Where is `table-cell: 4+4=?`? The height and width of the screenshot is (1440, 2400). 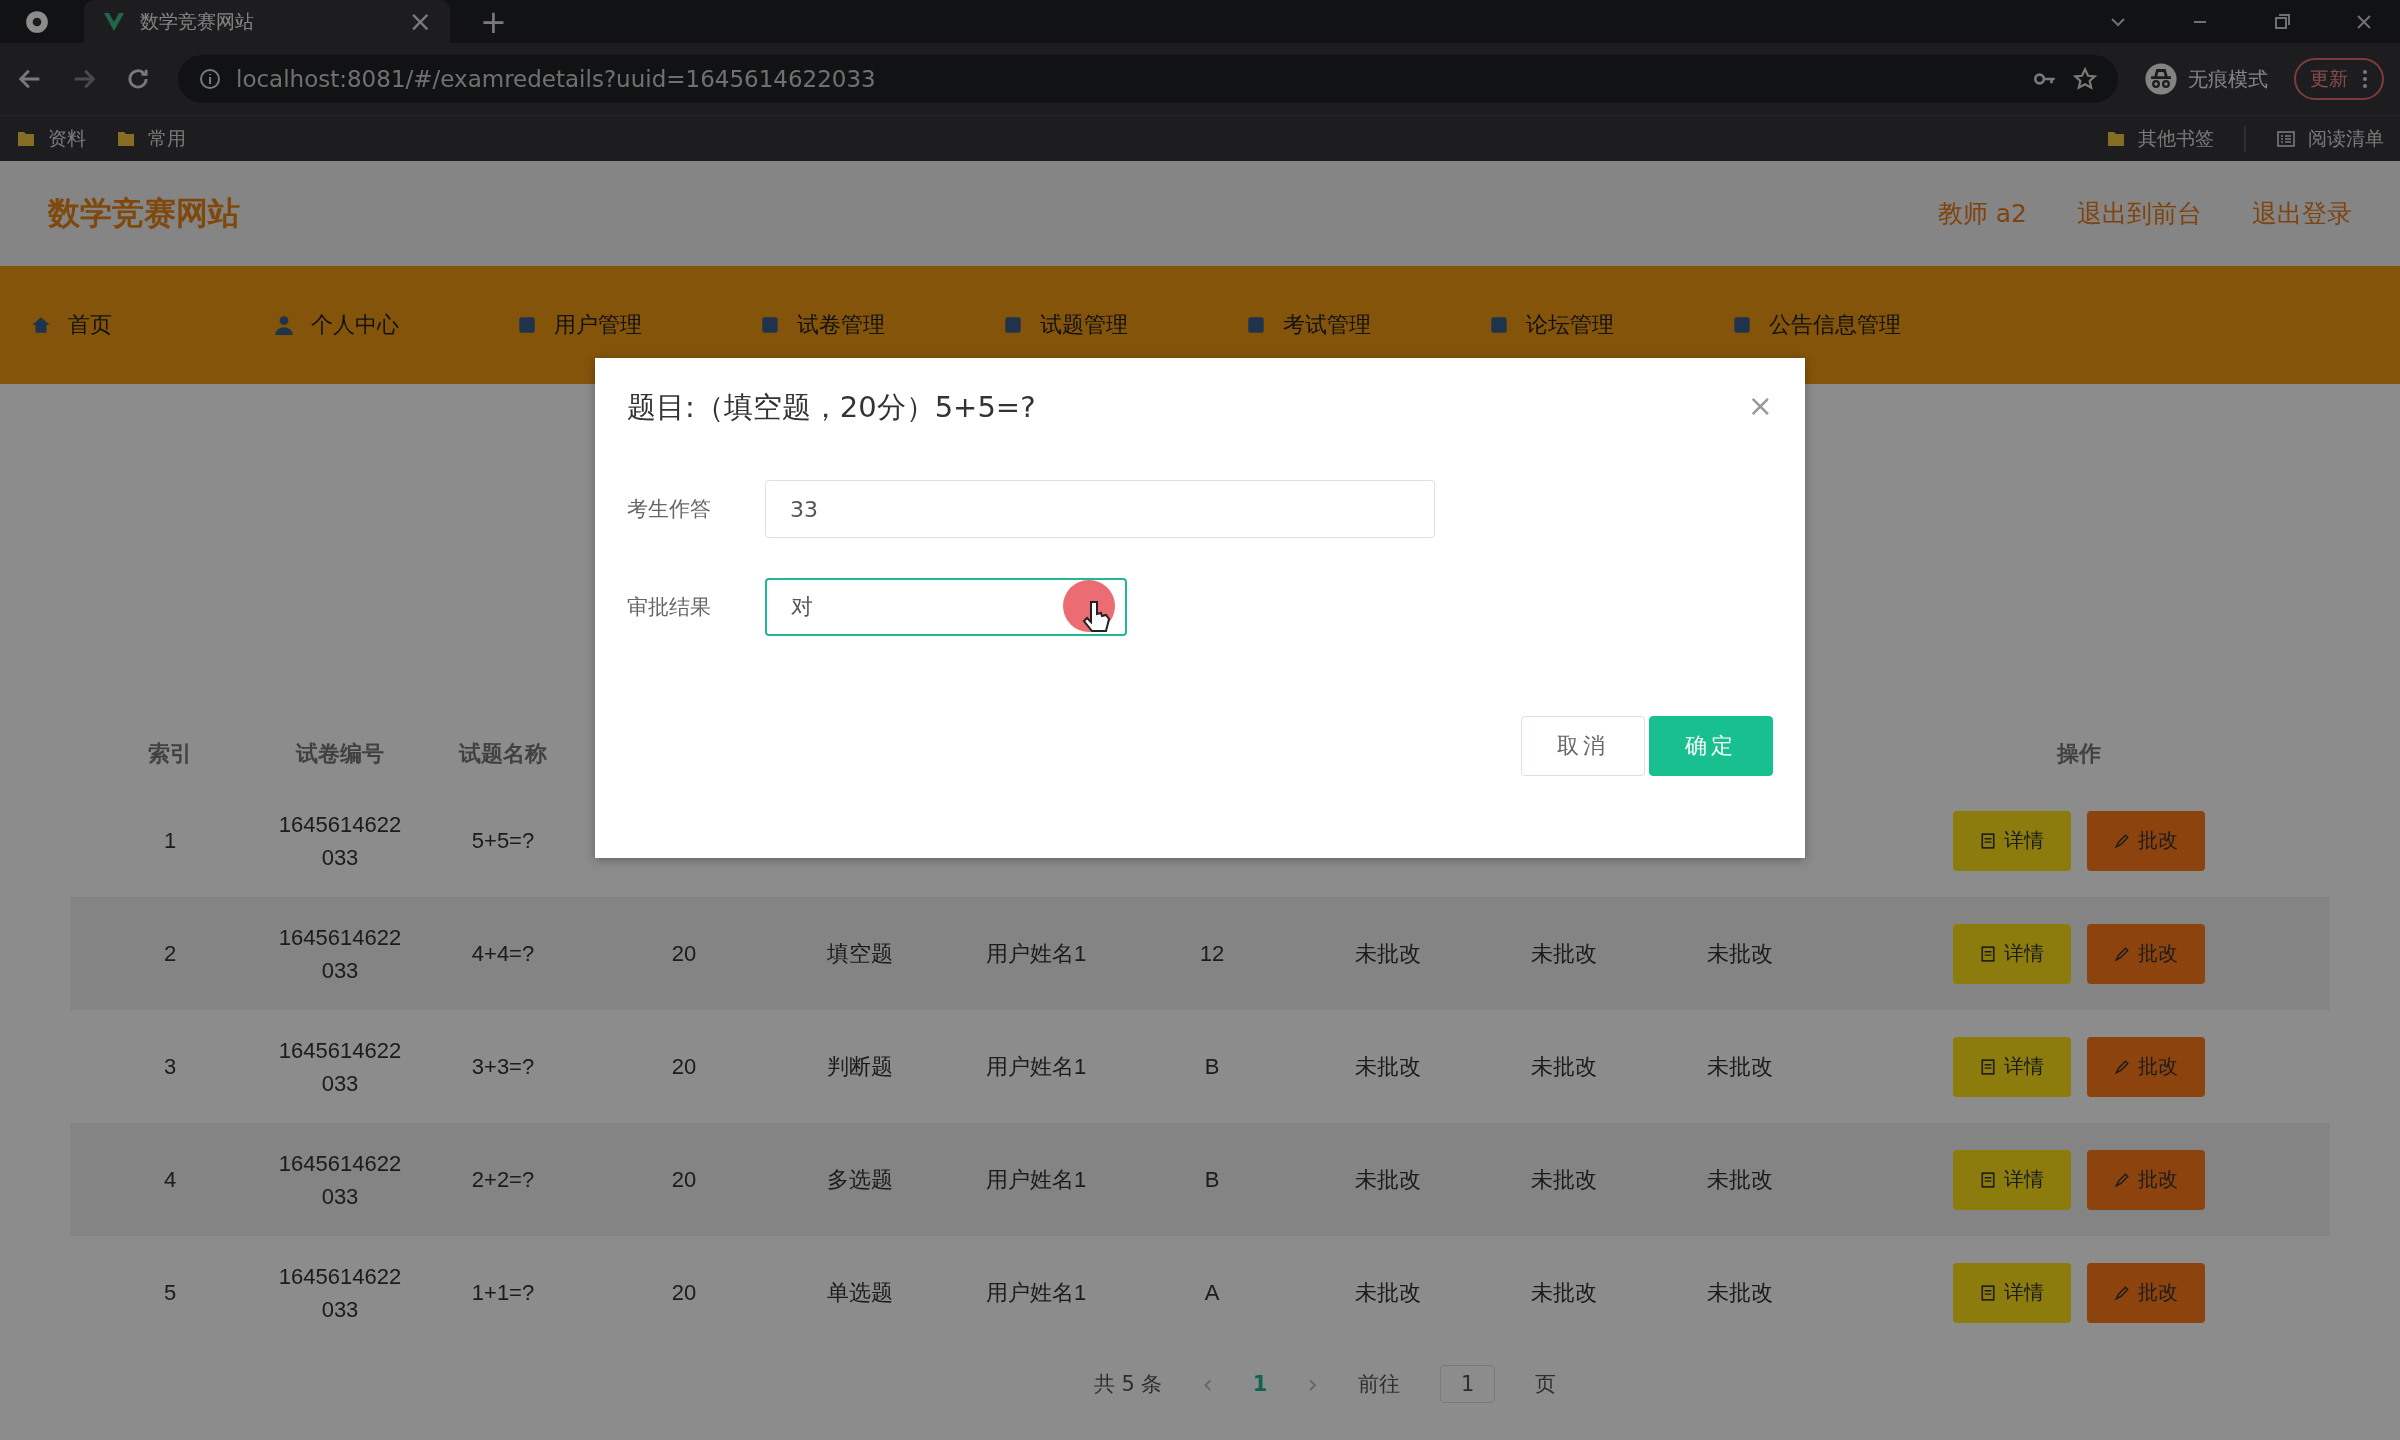
table-cell: 4+4=? is located at coordinates (503, 953).